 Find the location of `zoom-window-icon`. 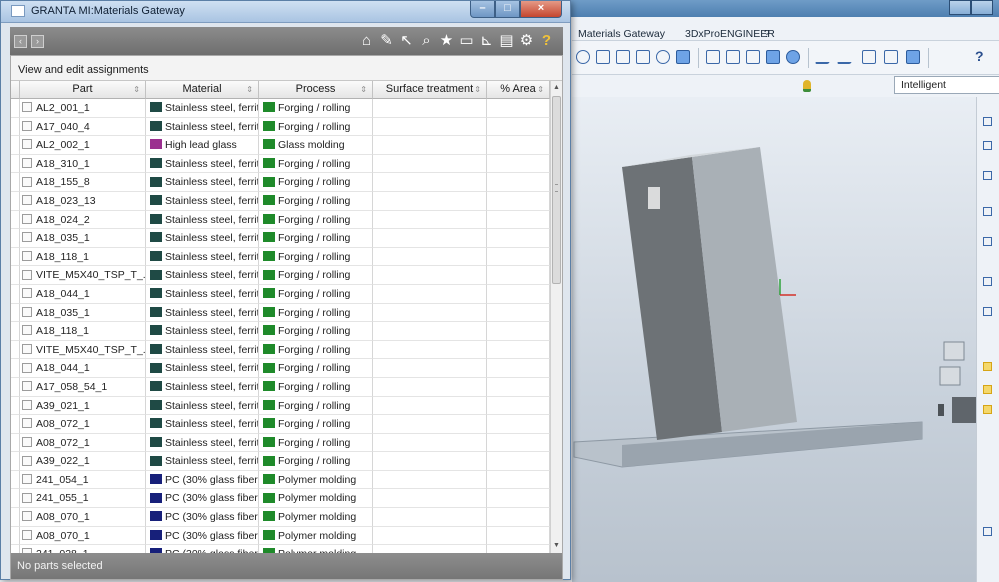

zoom-window-icon is located at coordinates (603, 57).